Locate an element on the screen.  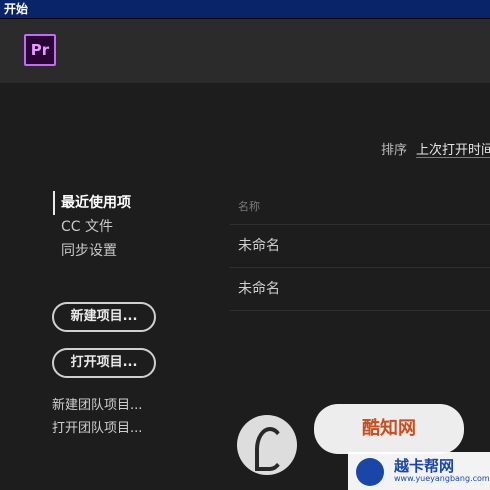
window-titlebar: 开始 is located at coordinates (245, 9).